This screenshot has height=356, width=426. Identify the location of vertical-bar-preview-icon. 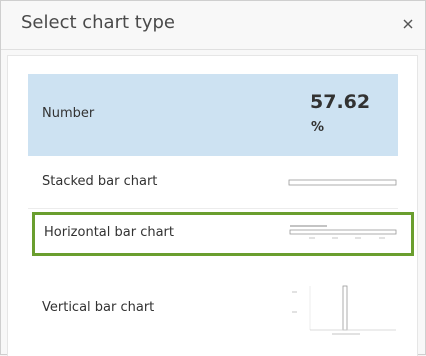
(344, 310).